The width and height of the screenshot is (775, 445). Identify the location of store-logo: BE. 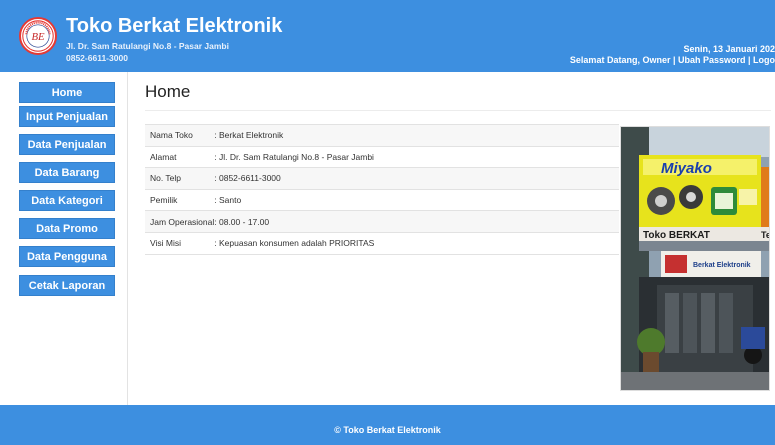
(38, 36).